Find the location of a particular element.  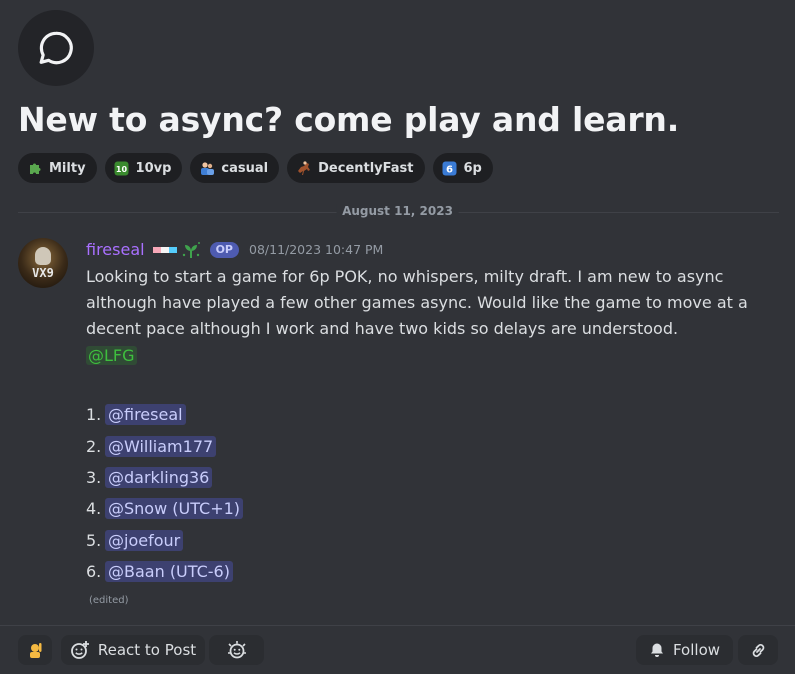

svg-text: 10 is located at coordinates (122, 169).